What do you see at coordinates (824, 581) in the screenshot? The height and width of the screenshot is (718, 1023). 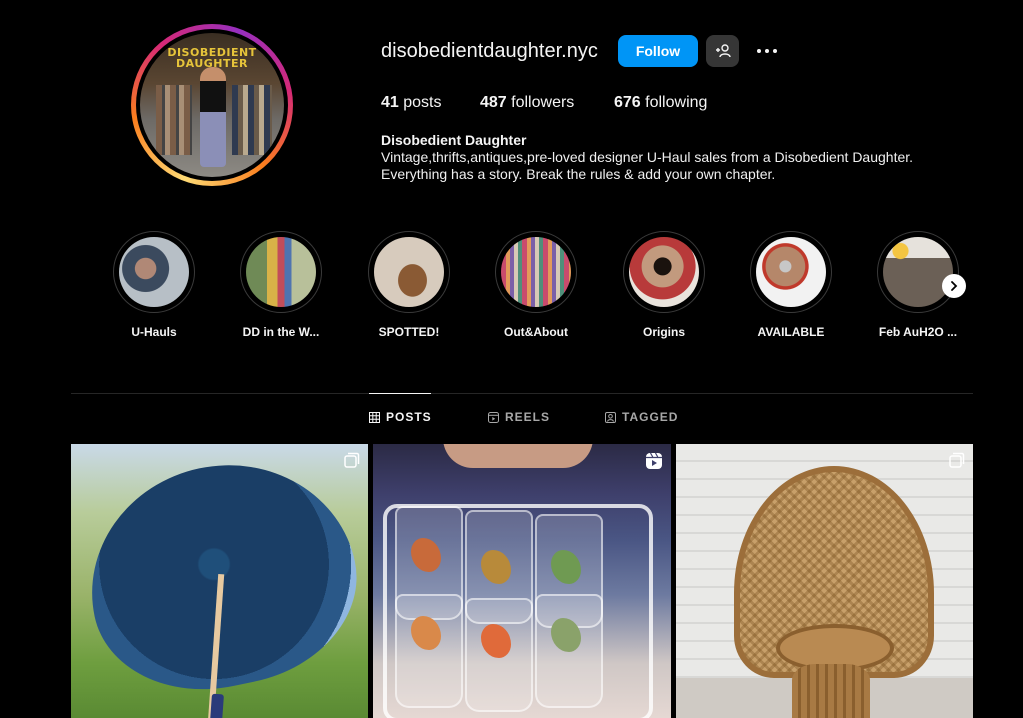 I see `post-tile-chair` at bounding box center [824, 581].